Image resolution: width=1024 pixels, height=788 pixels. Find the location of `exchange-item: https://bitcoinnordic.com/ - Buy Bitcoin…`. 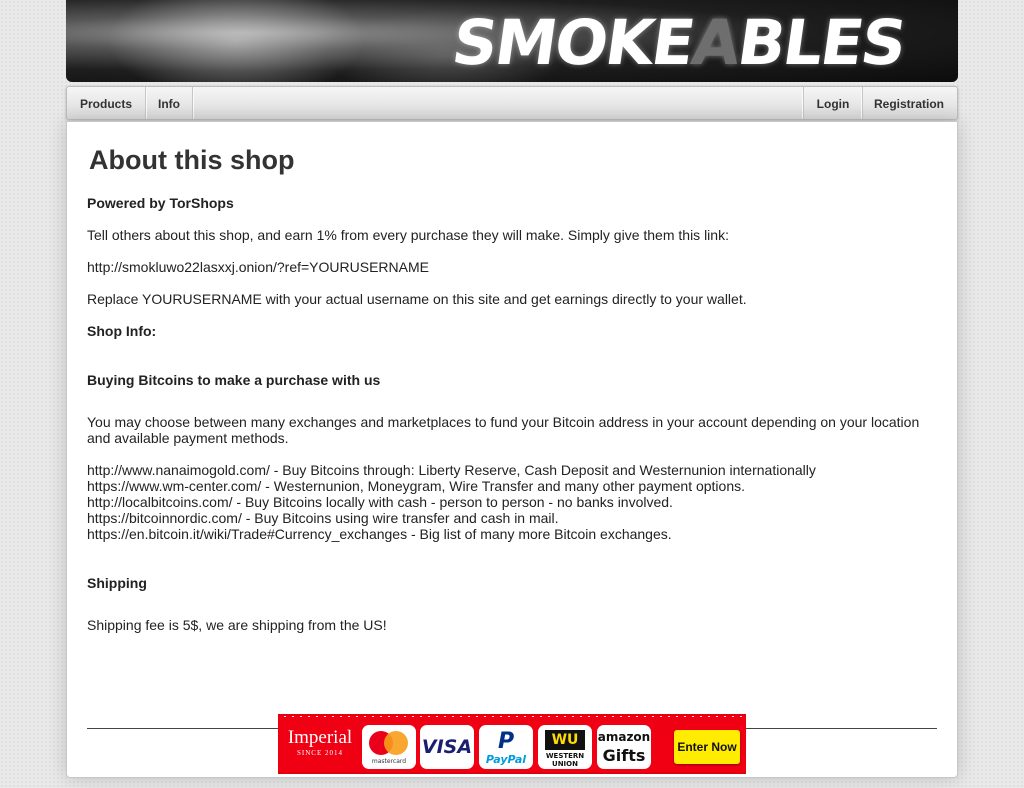

exchange-item: https://bitcoinnordic.com/ - Buy Bitcoin… is located at coordinates (323, 518).